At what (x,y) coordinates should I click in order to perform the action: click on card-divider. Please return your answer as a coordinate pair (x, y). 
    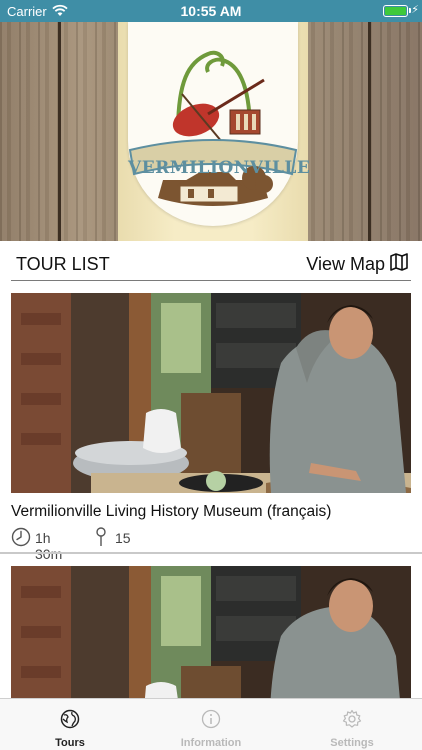
    Looking at the image, I should click on (211, 553).